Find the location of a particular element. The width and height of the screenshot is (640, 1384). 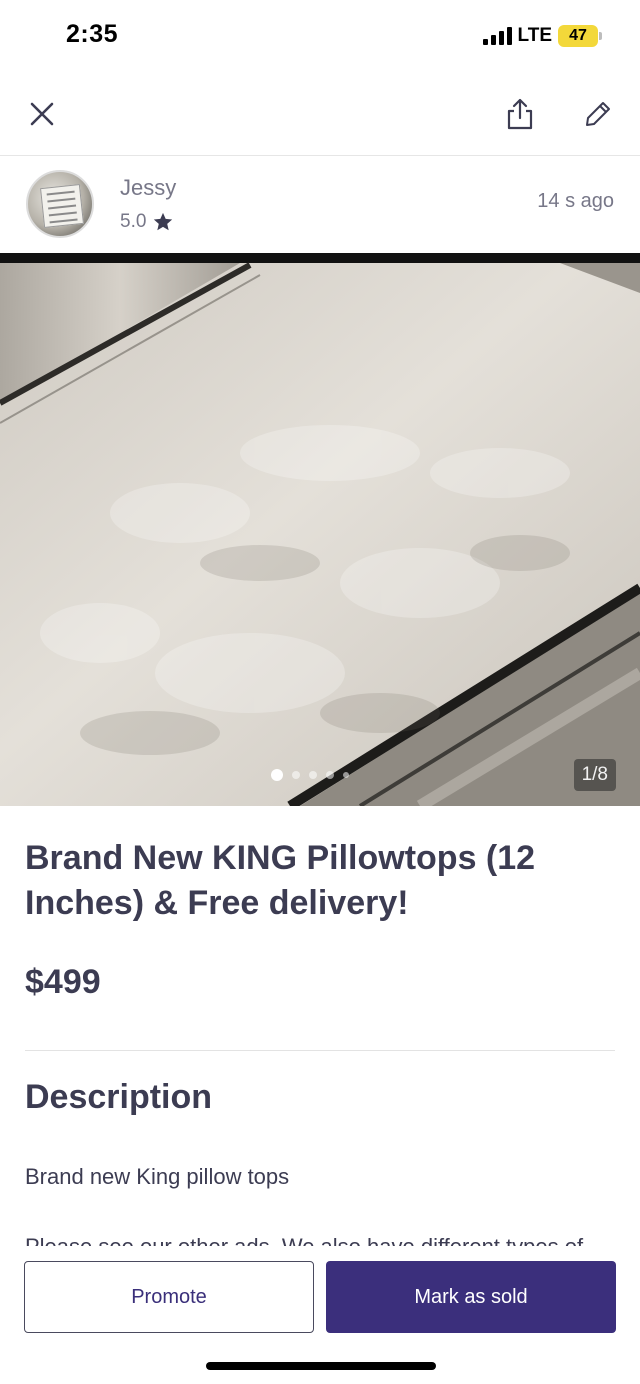

home-indicator is located at coordinates (321, 1366).